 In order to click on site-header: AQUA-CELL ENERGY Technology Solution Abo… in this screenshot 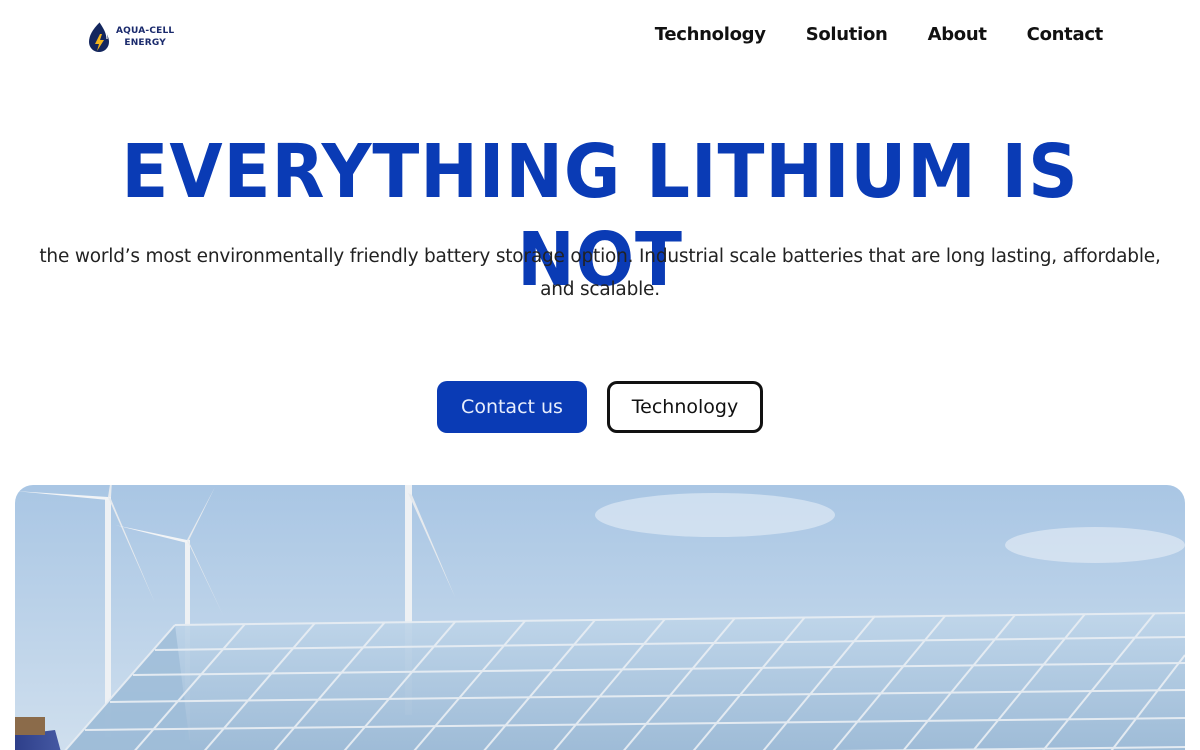, I will do `click(600, 36)`.